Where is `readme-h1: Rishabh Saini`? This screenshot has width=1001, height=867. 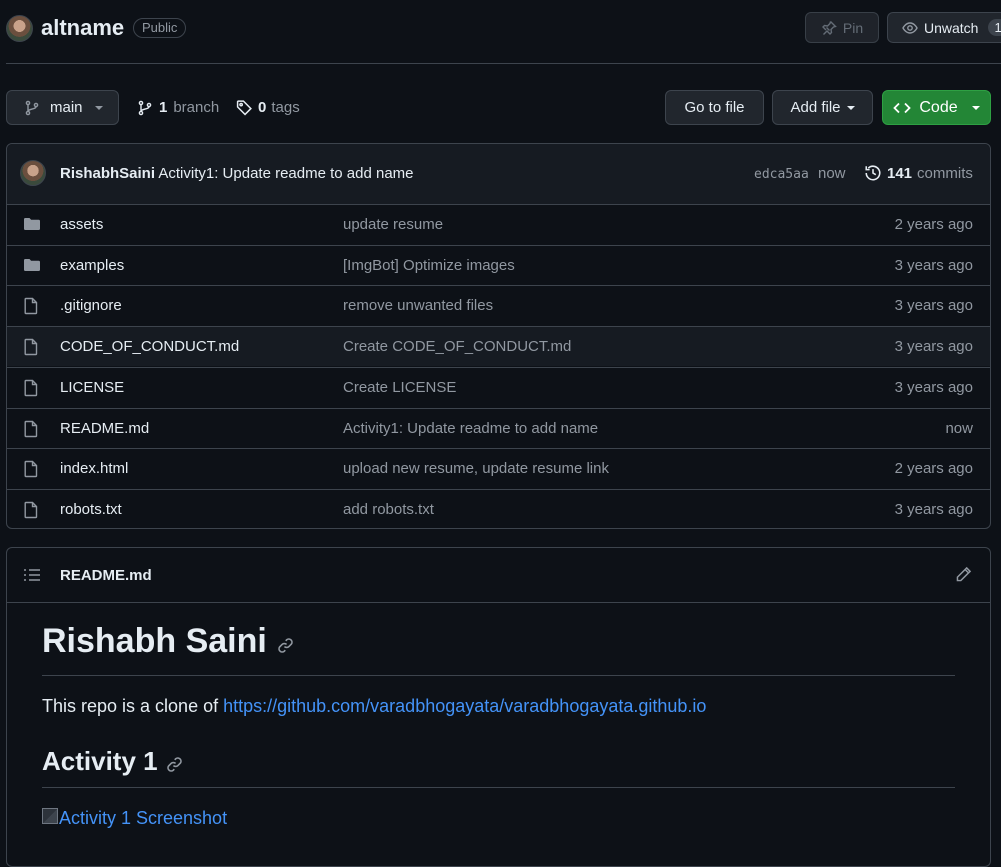
readme-h1: Rishabh Saini is located at coordinates (154, 641).